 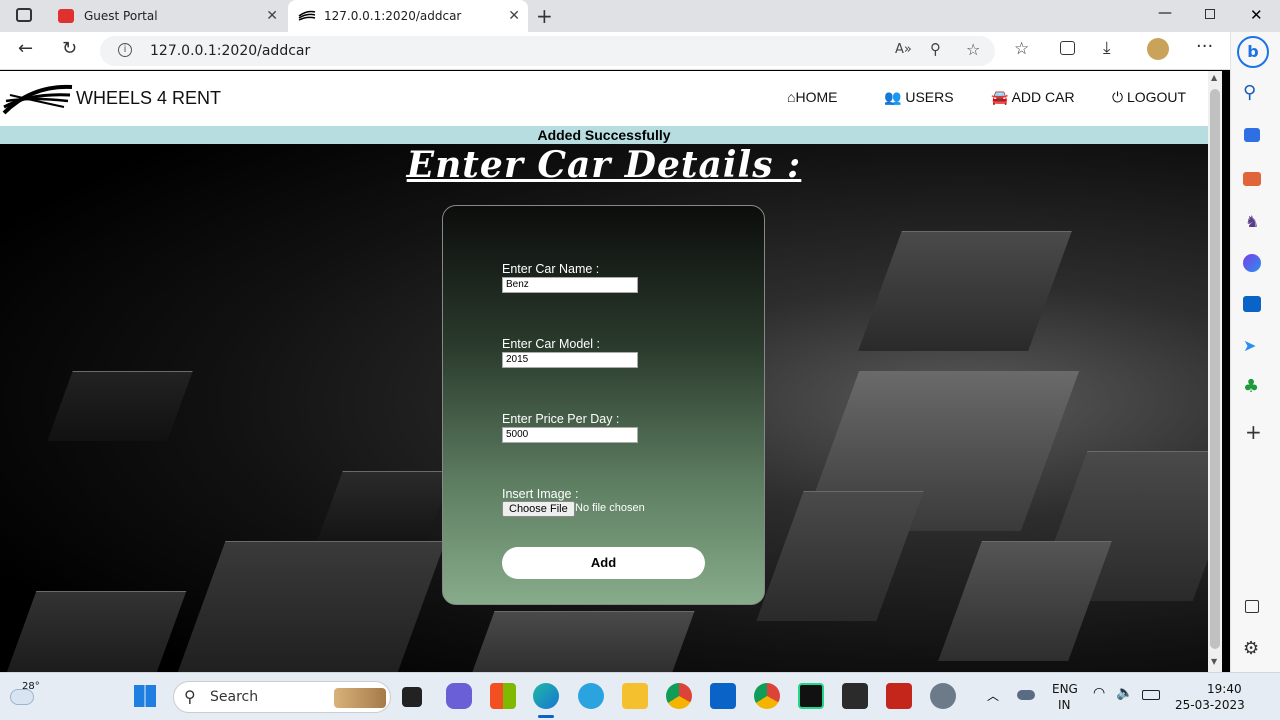 I want to click on task-view-icon, so click(x=412, y=697).